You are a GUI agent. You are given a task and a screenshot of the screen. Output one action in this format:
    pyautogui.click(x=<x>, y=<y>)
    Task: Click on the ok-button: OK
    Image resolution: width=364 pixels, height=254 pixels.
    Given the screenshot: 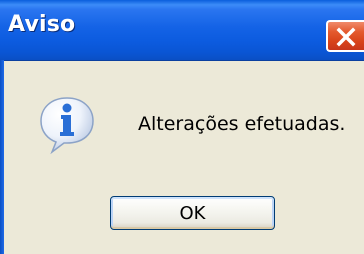 What is the action you would take?
    pyautogui.click(x=192, y=213)
    